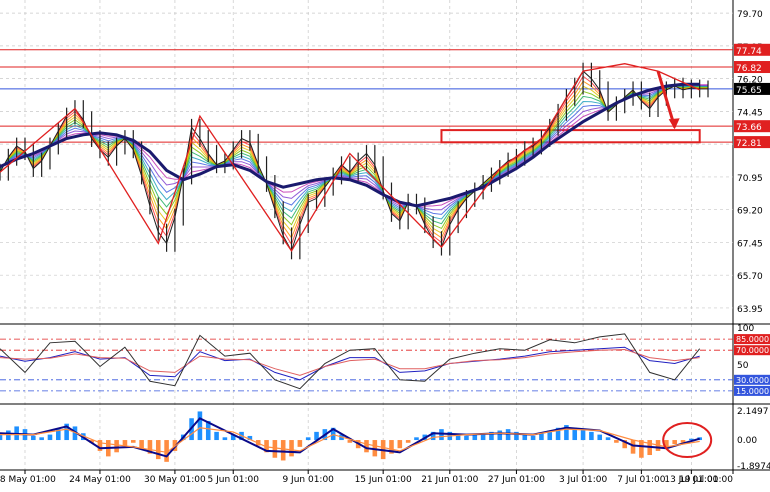  Describe the element at coordinates (753, 467) in the screenshot. I see `osc-tick-label: -1.8974` at that location.